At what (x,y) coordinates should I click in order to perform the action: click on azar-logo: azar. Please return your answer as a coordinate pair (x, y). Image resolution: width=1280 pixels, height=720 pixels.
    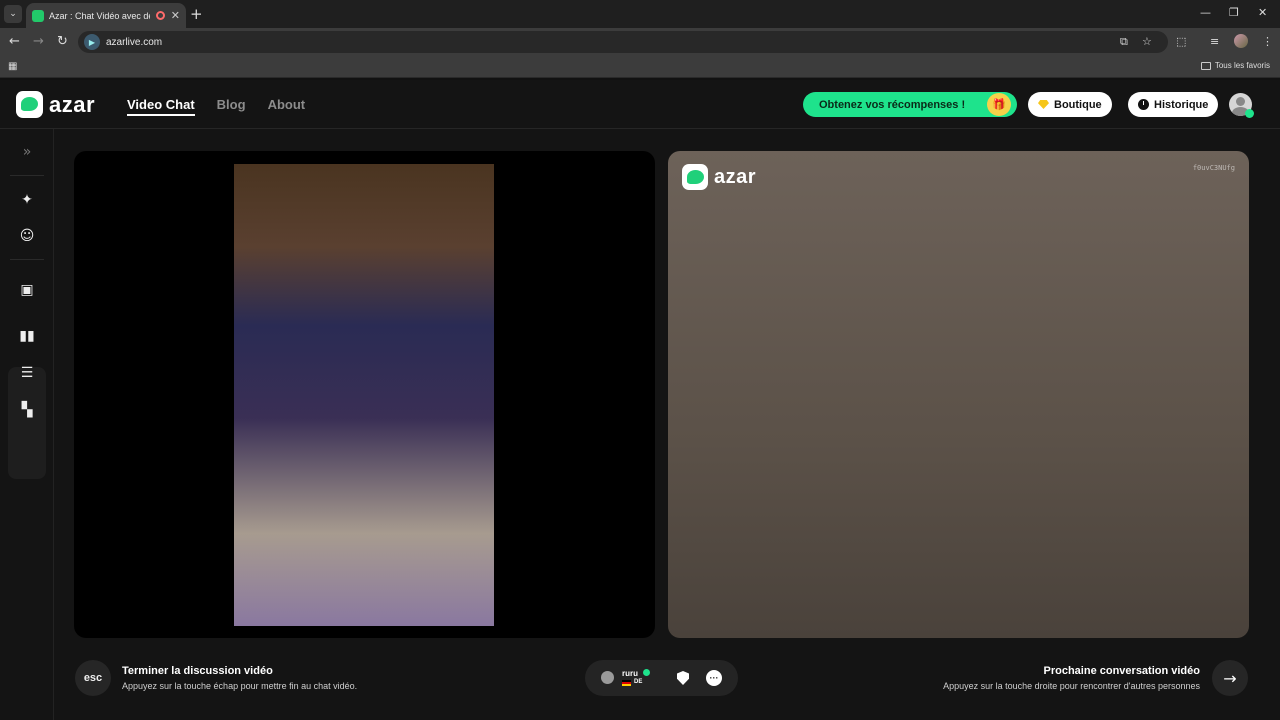
    Looking at the image, I should click on (55, 104).